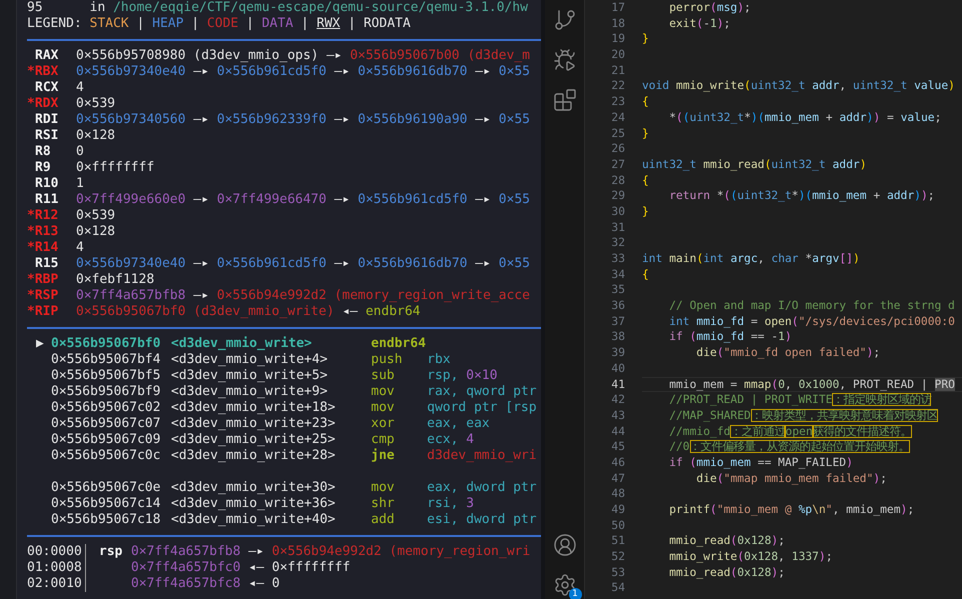 The width and height of the screenshot is (962, 599). Describe the element at coordinates (303, 296) in the screenshot. I see `register-value: 0×7ff4a657bfb8 —▸ 0×556b94e992d2 (memory_region_write_acce` at that location.